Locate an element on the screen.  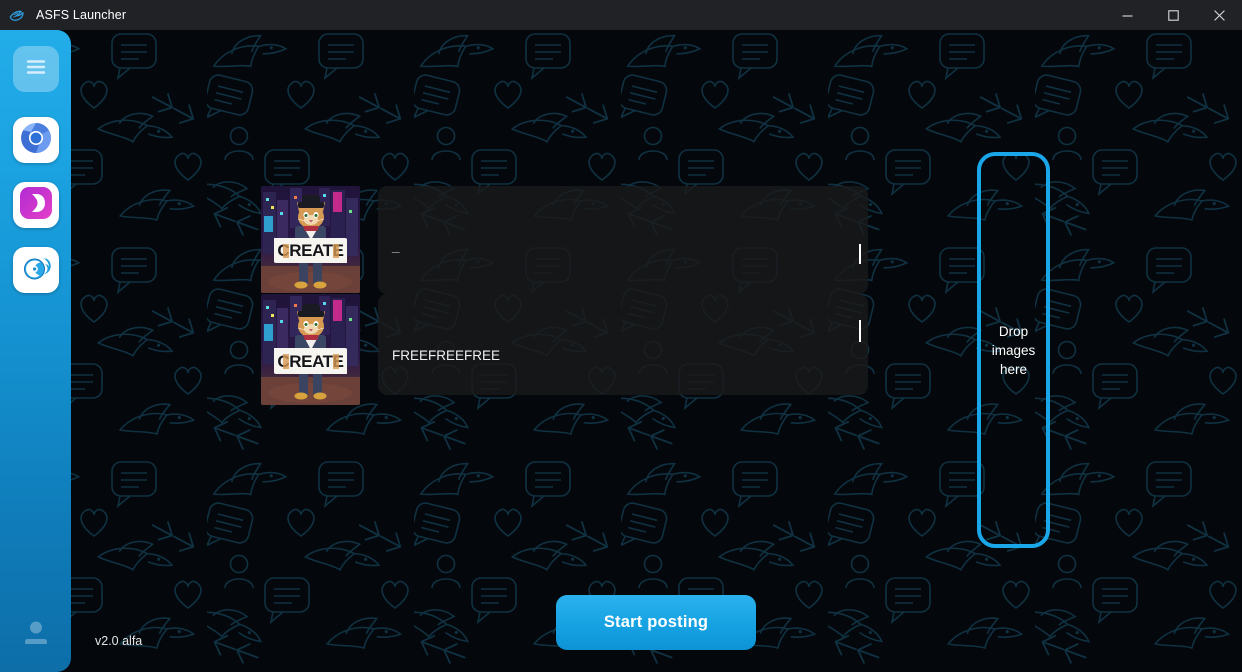
chromium-icon is located at coordinates (36, 140).